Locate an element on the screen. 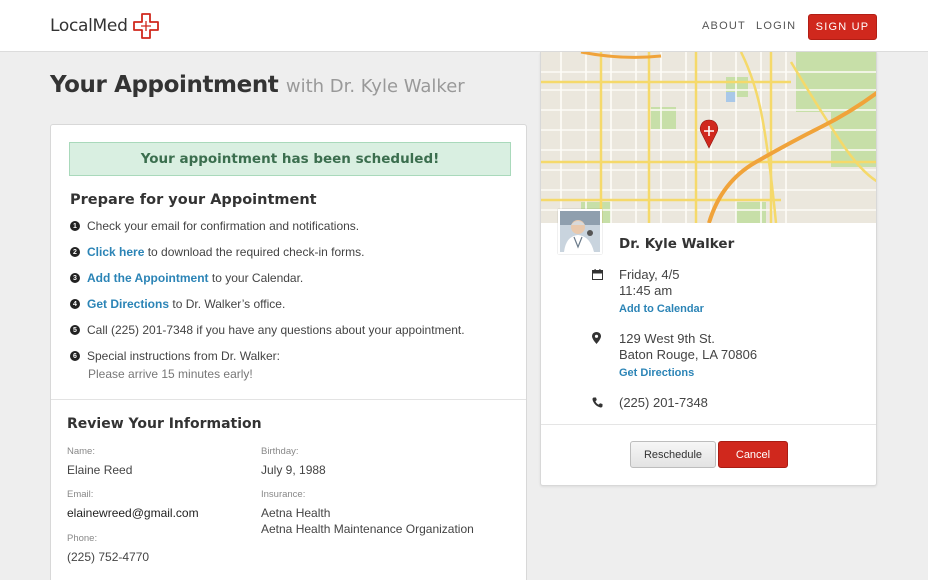  appointment-datetime: Friday, 4/5 11:45 am Add to Calendar is located at coordinates (661, 292).